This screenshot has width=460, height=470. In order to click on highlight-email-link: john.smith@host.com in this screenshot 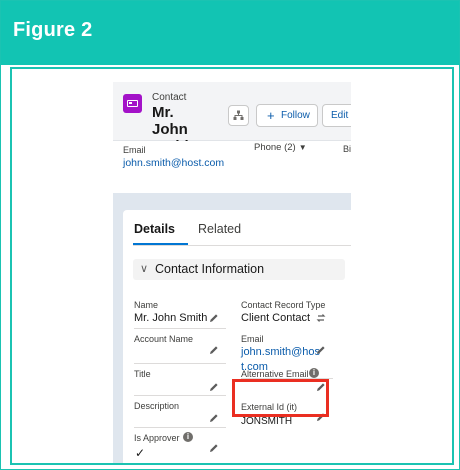, I will do `click(173, 163)`.